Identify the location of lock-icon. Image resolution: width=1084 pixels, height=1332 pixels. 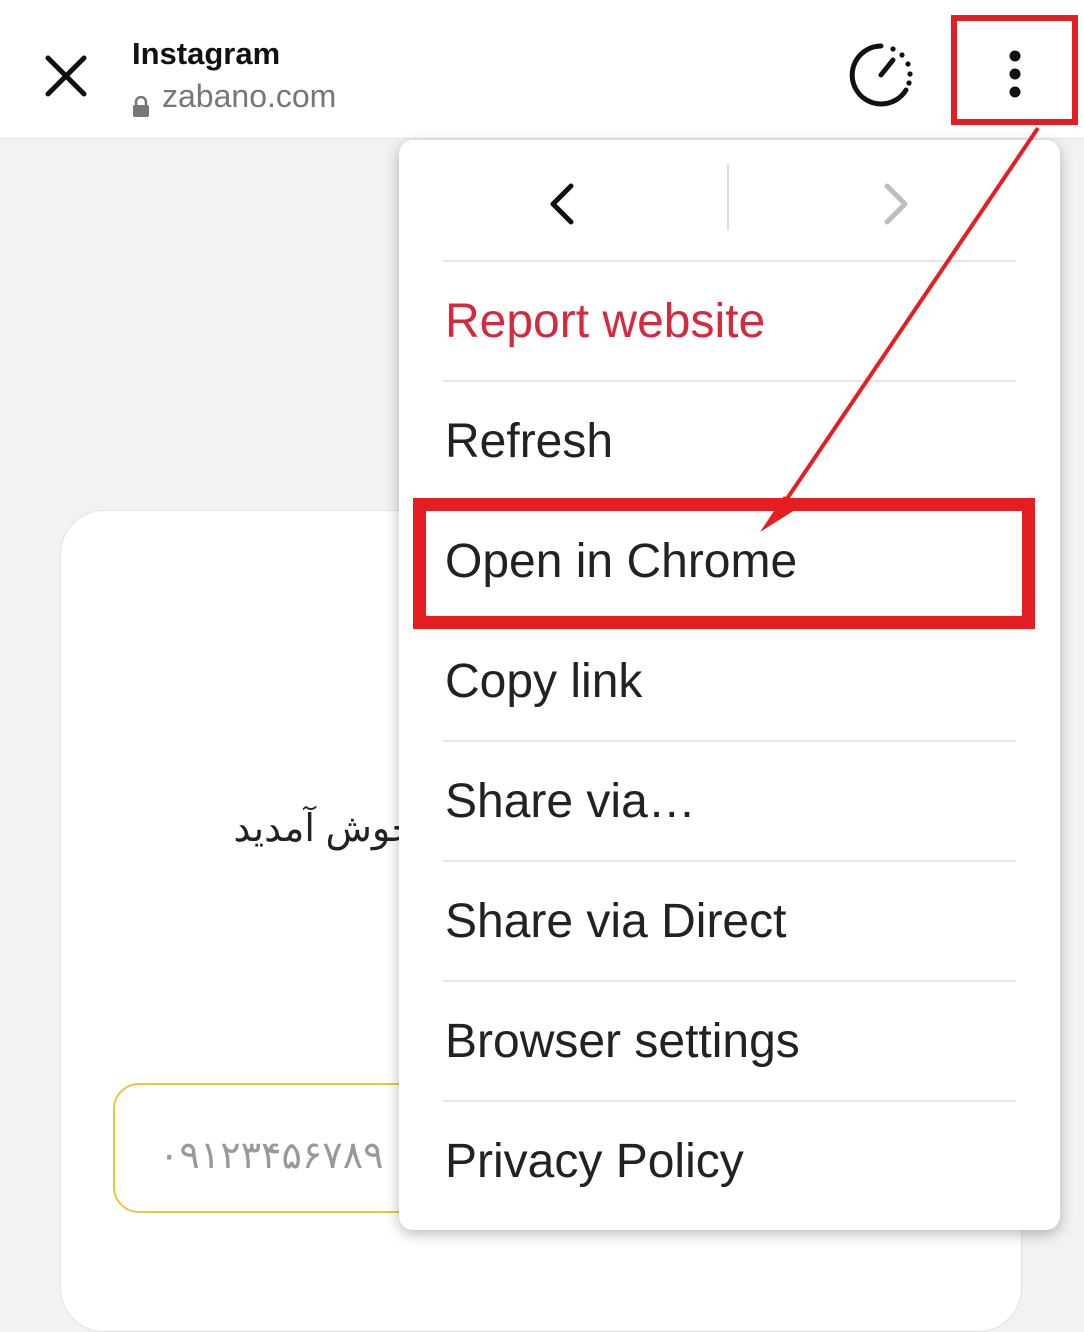
(141, 101).